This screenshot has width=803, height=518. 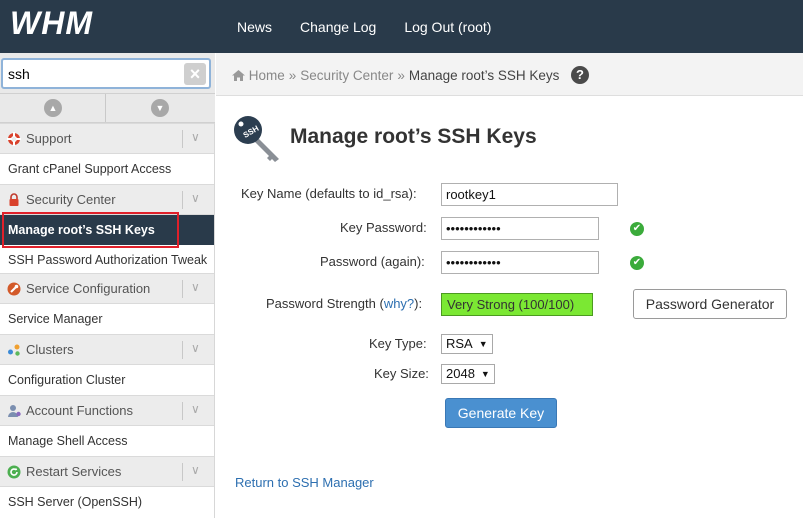 I want to click on password-again-label: Password (again):, so click(x=372, y=261).